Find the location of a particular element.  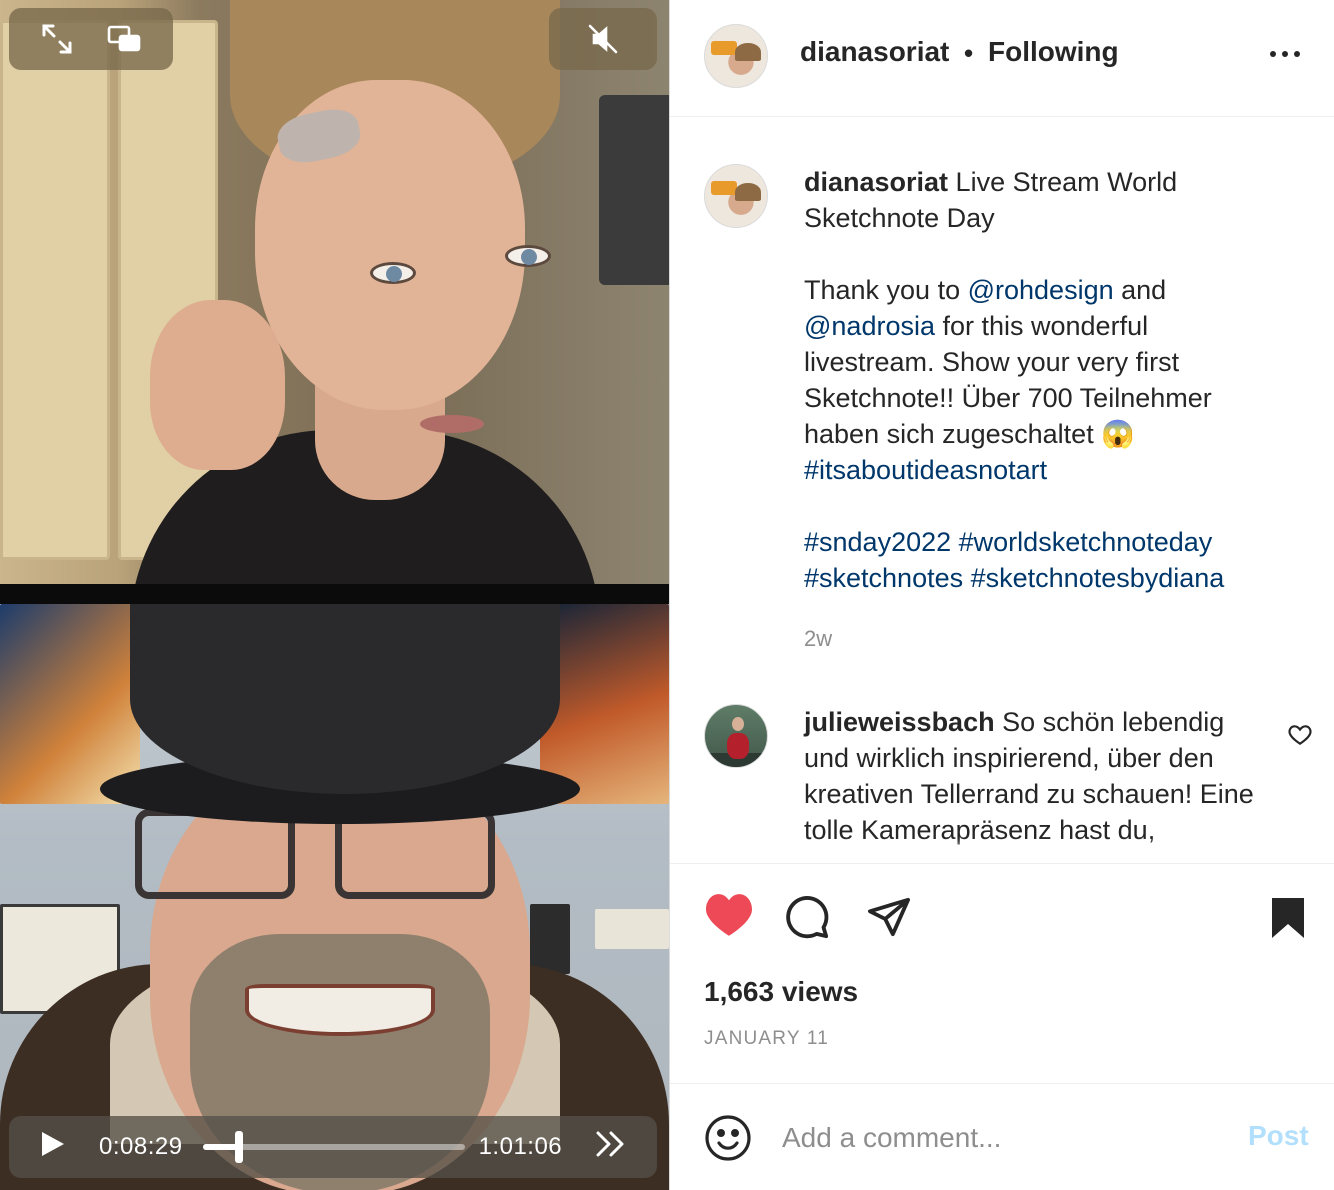

seek-slider is located at coordinates (333, 1147).